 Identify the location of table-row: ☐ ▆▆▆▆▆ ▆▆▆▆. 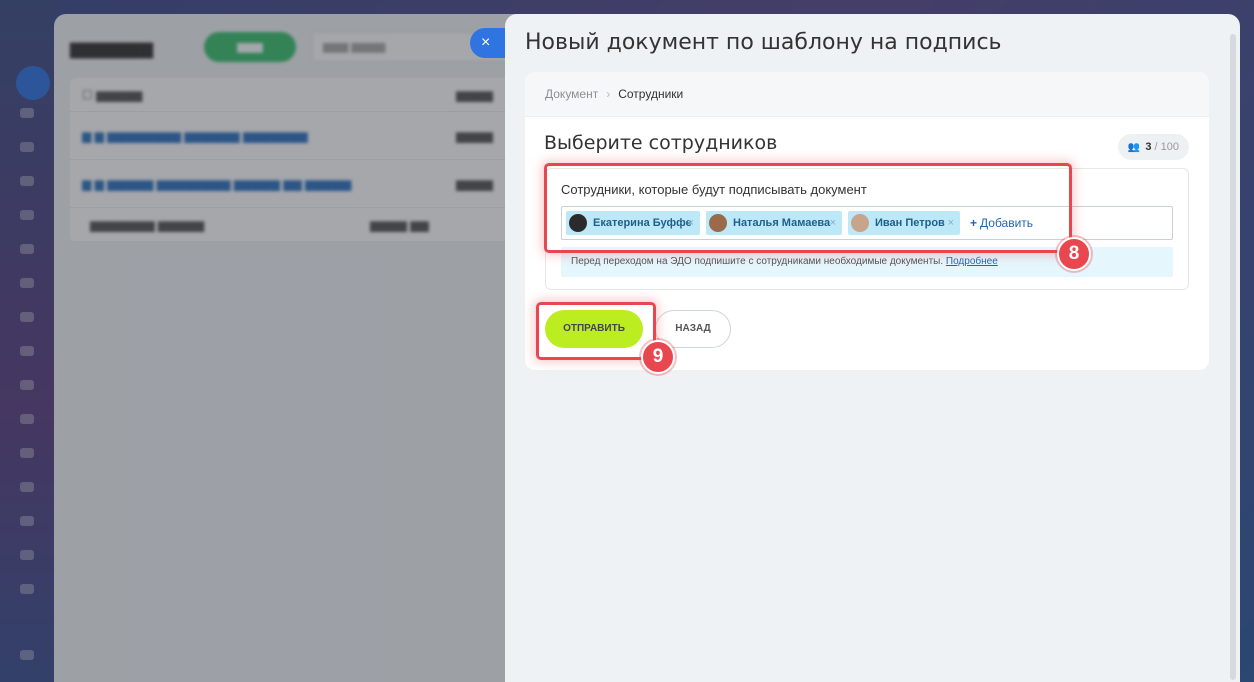
(297, 95).